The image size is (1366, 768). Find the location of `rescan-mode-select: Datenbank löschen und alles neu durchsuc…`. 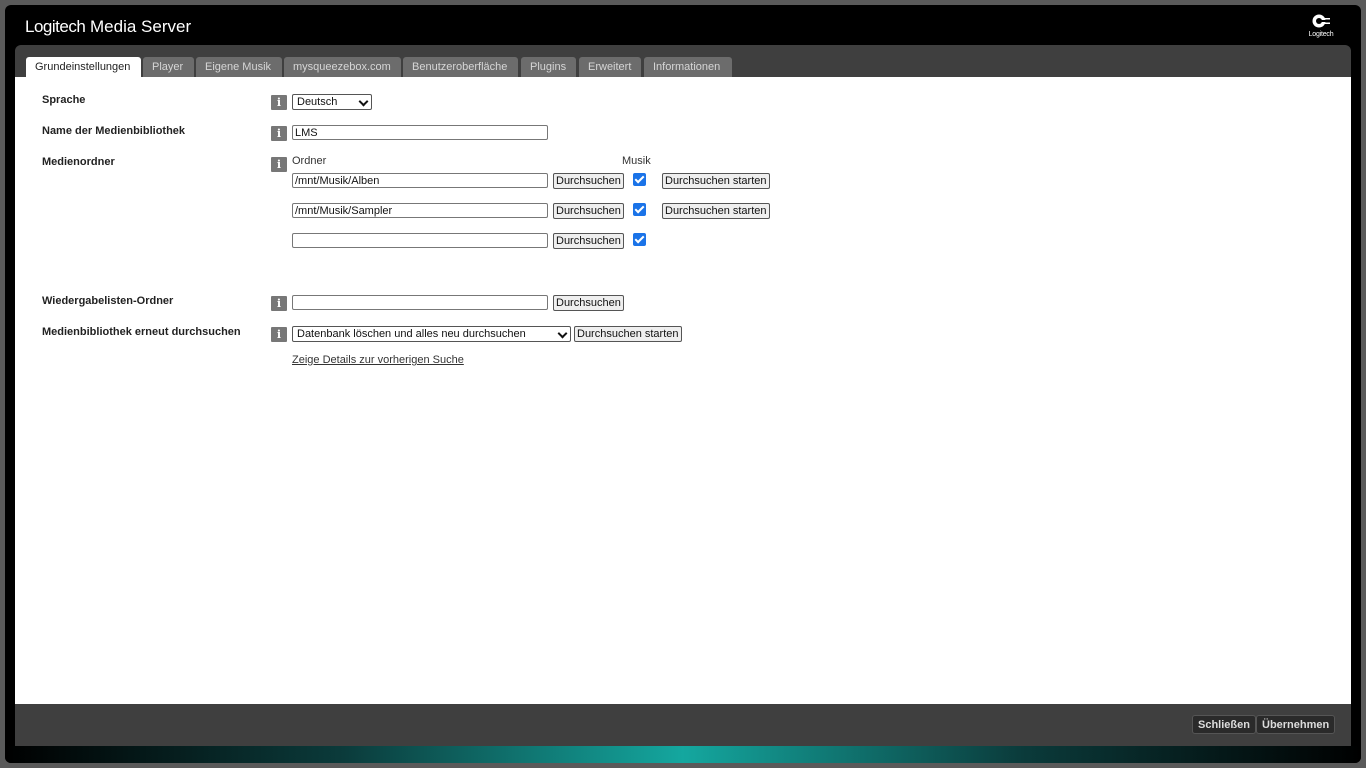

rescan-mode-select: Datenbank löschen und alles neu durchsuc… is located at coordinates (431, 334).